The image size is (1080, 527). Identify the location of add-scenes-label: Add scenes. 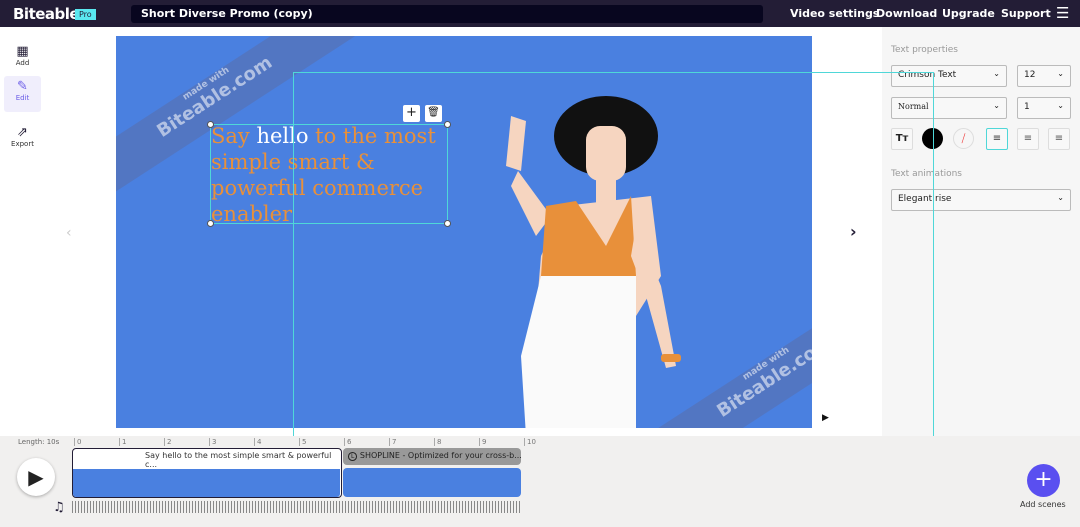
(1043, 504).